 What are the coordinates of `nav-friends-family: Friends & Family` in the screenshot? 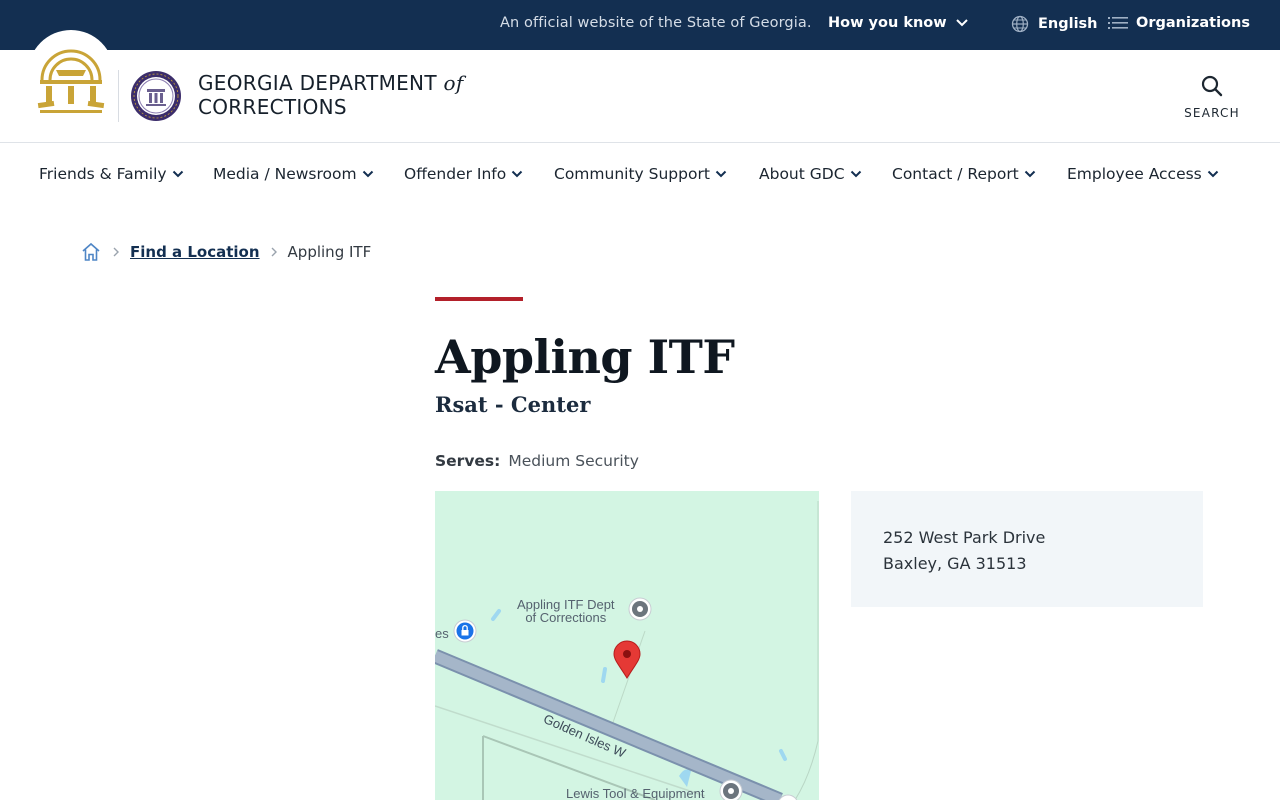 It's located at (111, 174).